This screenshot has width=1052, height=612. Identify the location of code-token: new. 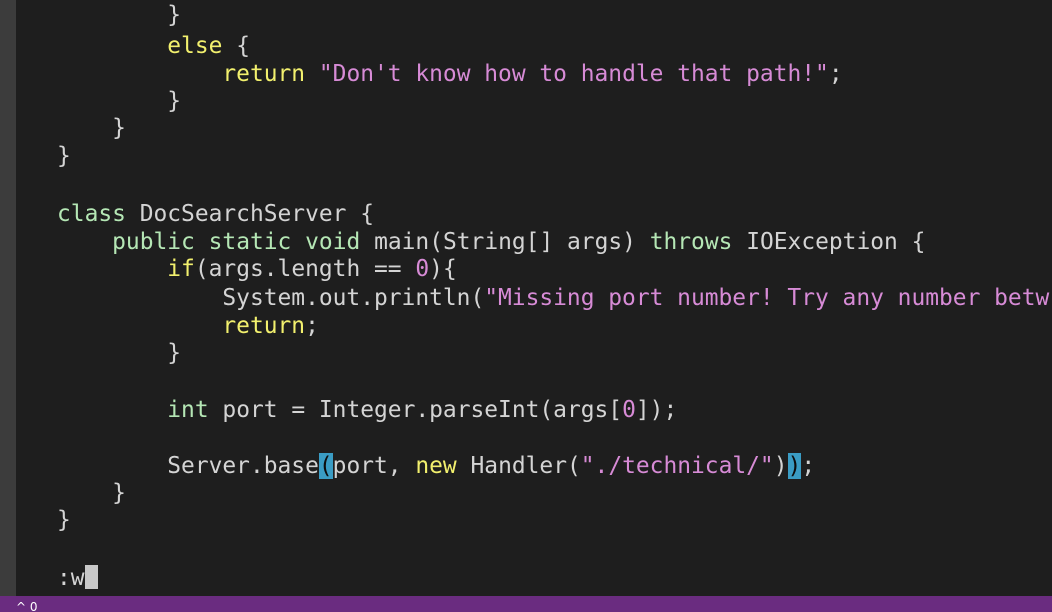
(436, 466).